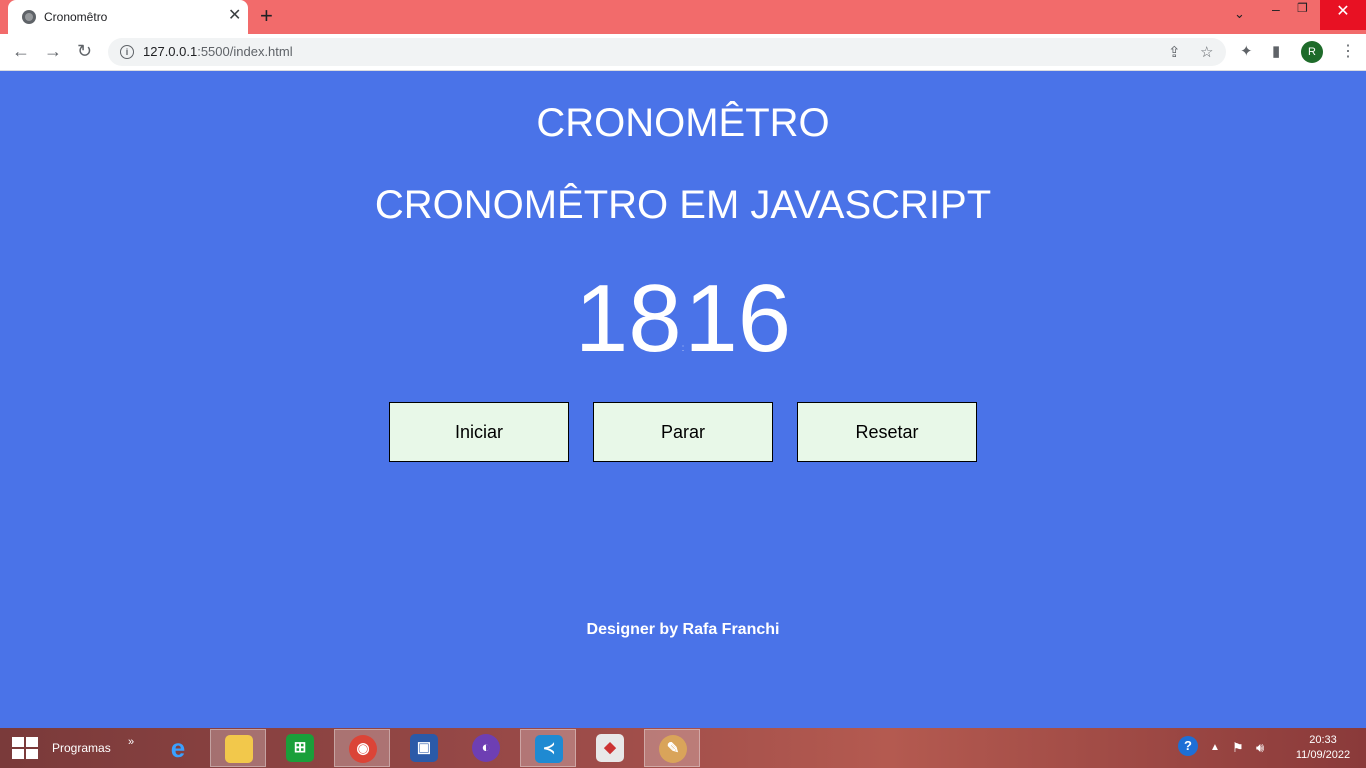  What do you see at coordinates (1323, 740) in the screenshot?
I see `clock-time: 20:33` at bounding box center [1323, 740].